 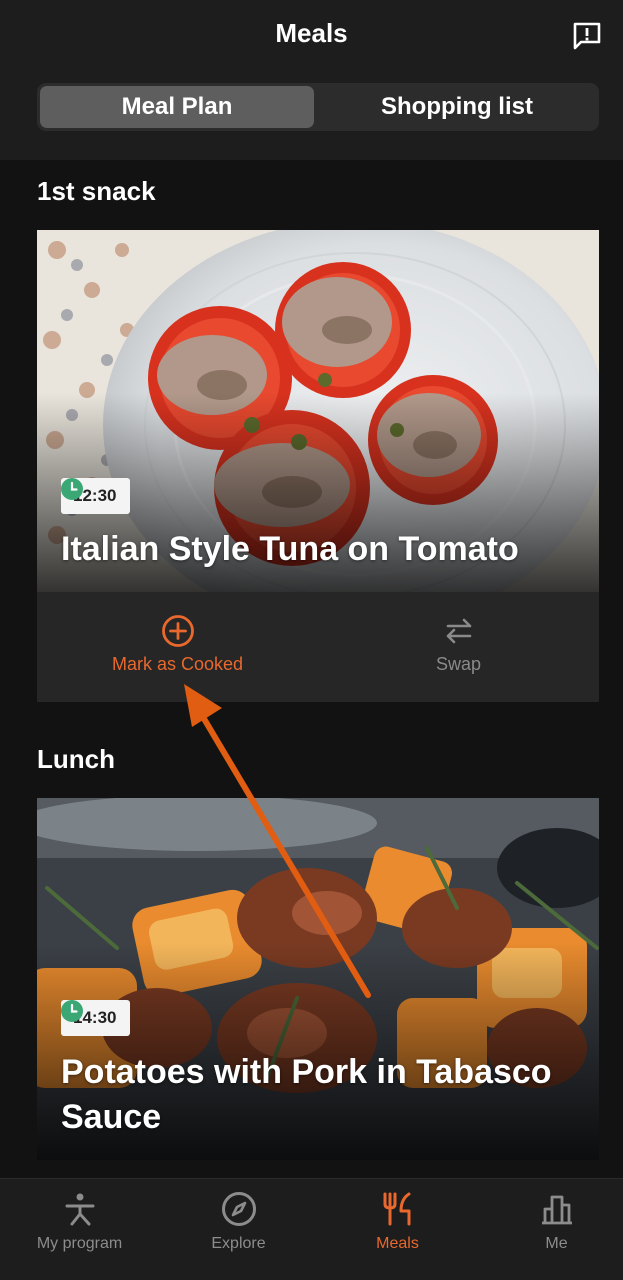 What do you see at coordinates (96, 1018) in the screenshot?
I see `time-badge: 14:30` at bounding box center [96, 1018].